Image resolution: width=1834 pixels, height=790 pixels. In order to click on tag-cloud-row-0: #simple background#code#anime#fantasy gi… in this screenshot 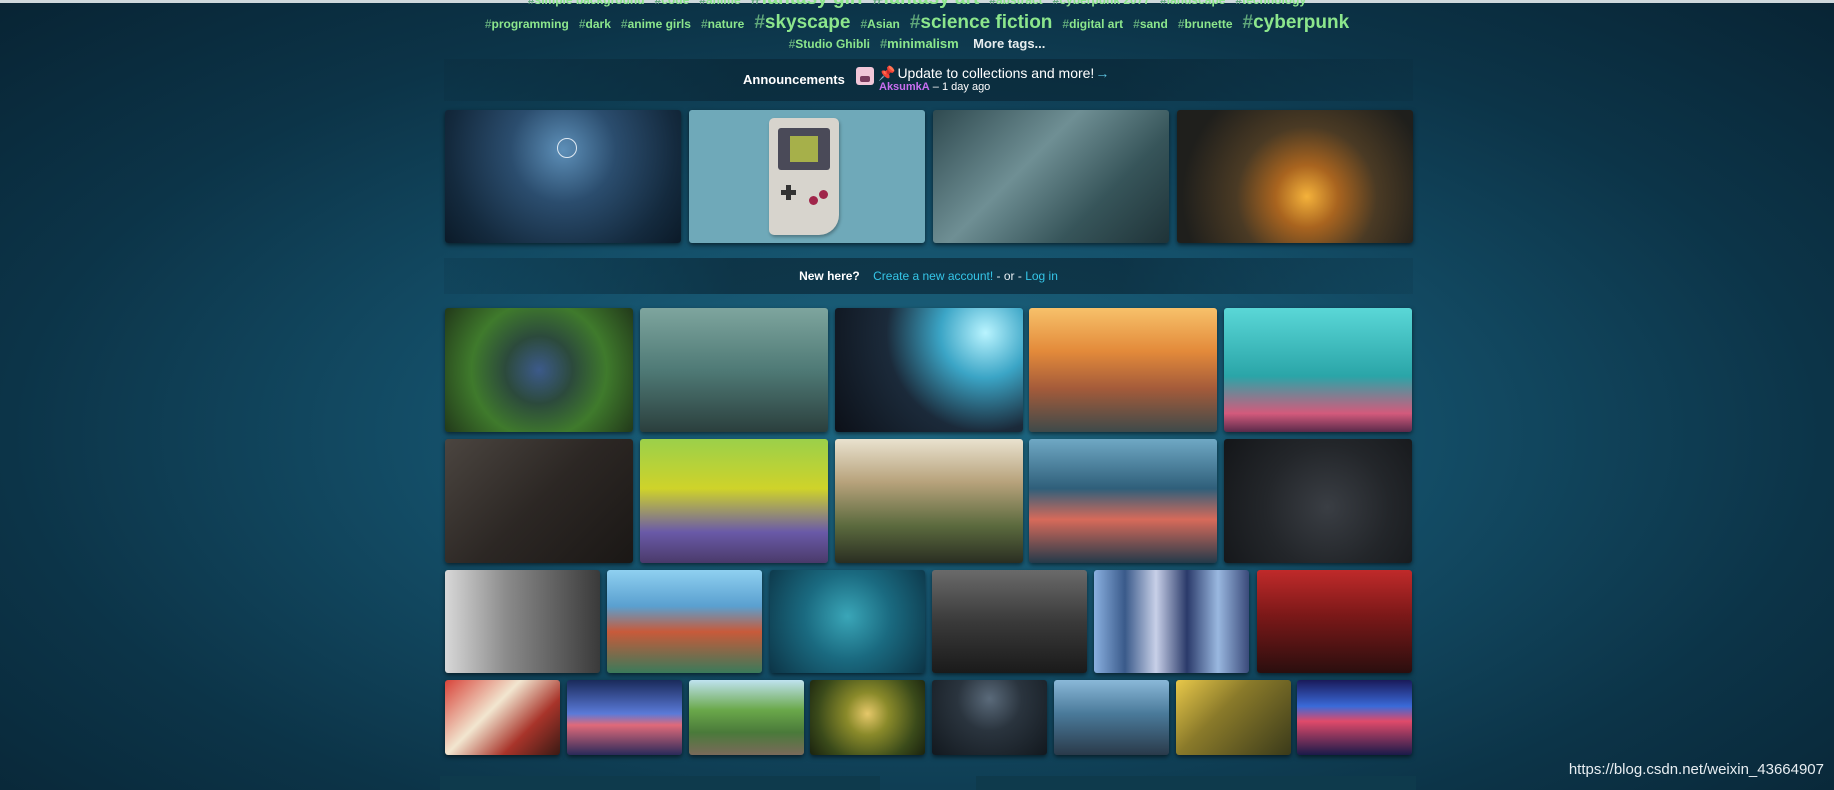, I will do `click(917, 5)`.